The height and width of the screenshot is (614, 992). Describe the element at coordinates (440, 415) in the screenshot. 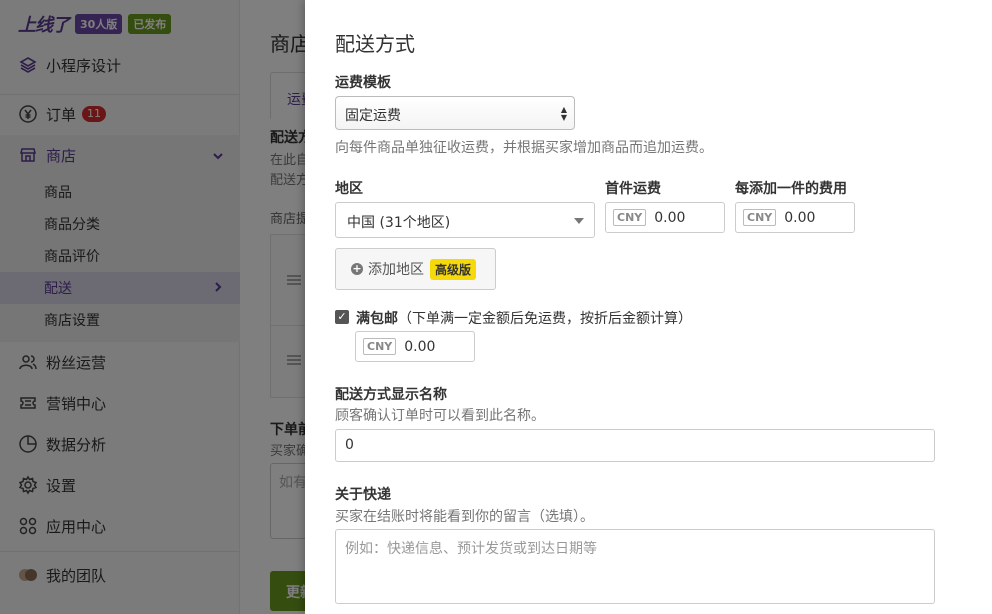

I see `display-name-help: 顾客确认订单时可以看到此名称。` at that location.